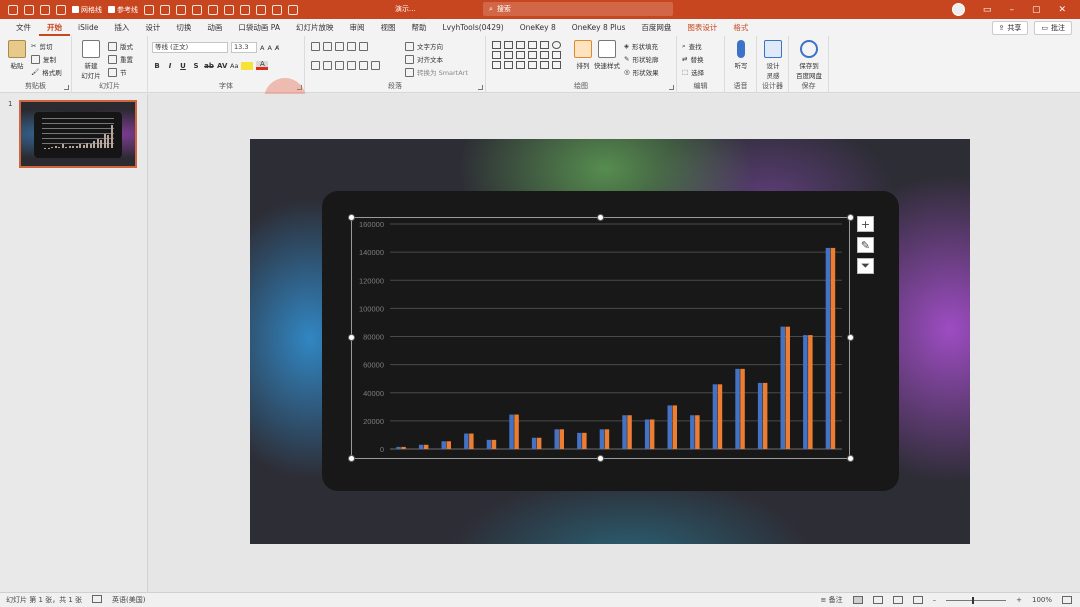  What do you see at coordinates (88, 27) in the screenshot?
I see `tab-2: iSlide` at bounding box center [88, 27].